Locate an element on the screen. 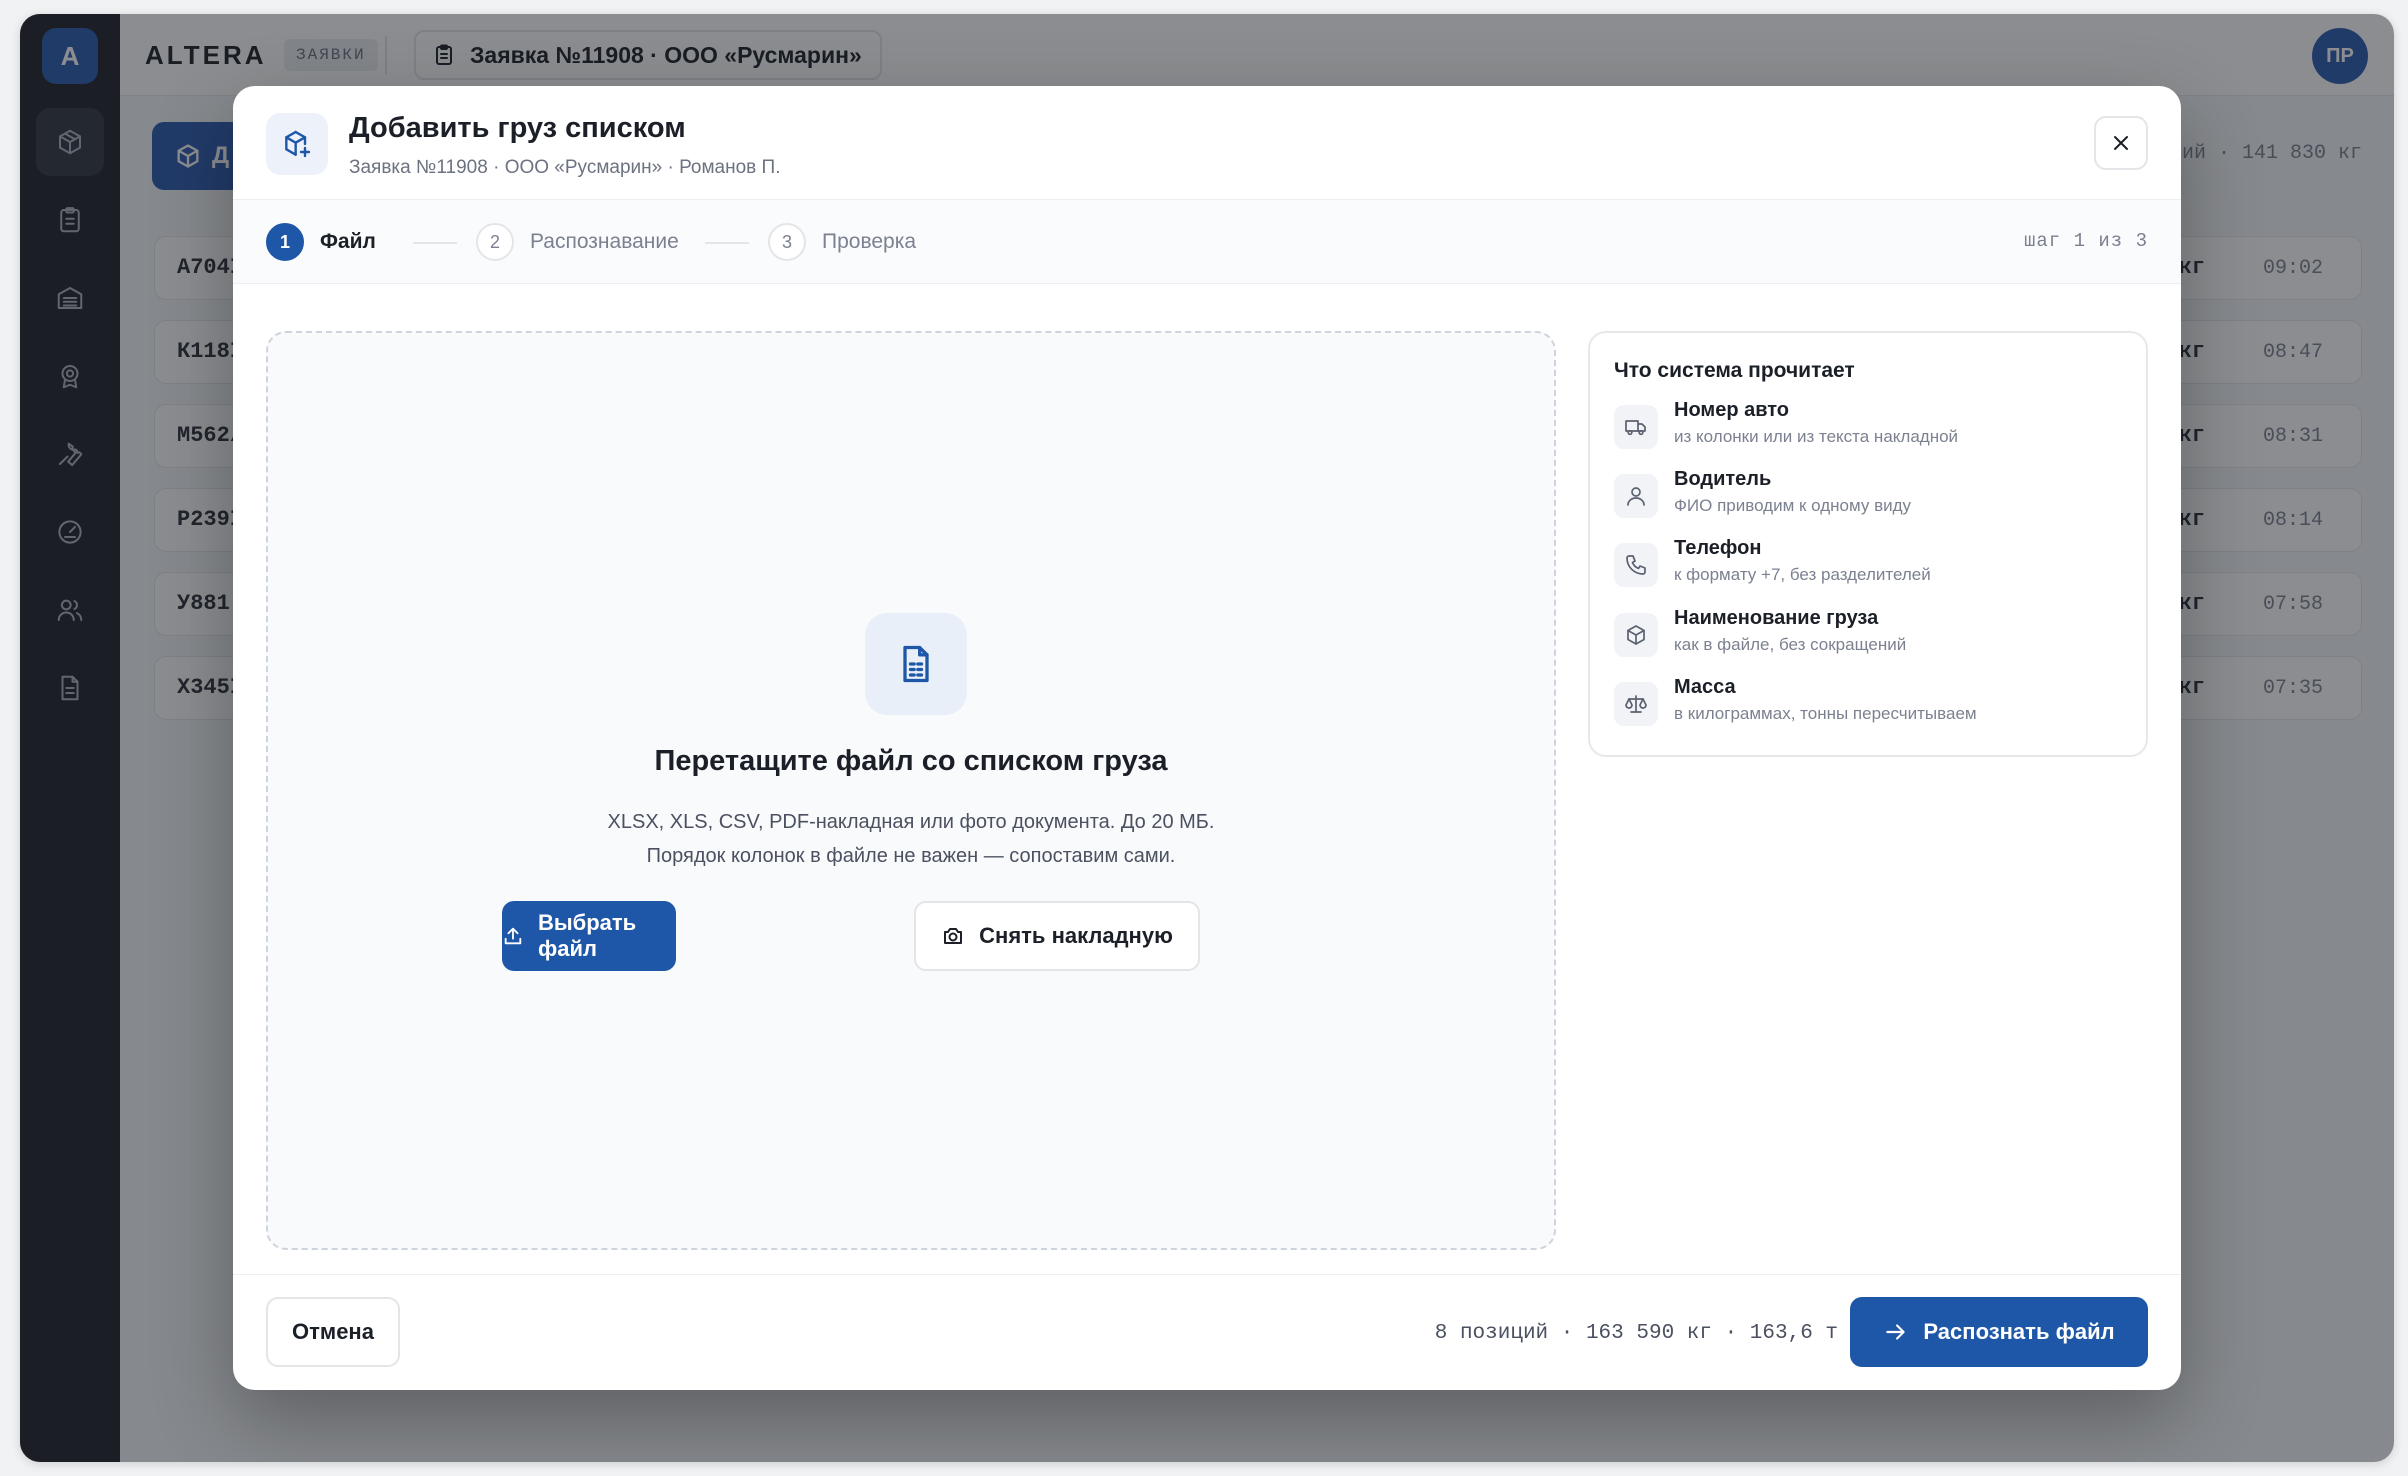 Image resolution: width=2408 pixels, height=1476 pixels. info-item-phone: Телефон к формату +7, без разделителей is located at coordinates (1874, 567).